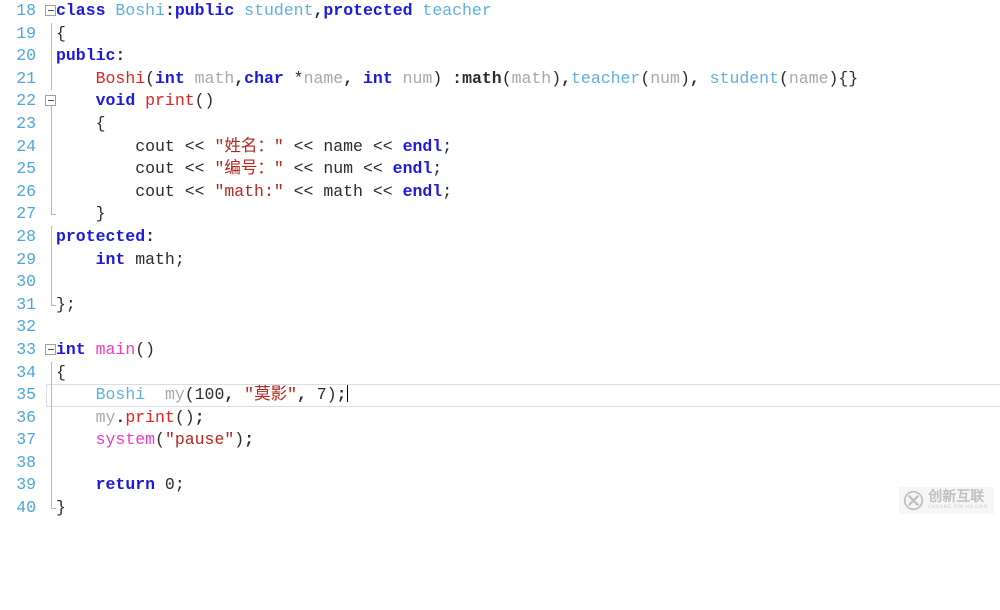 This screenshot has height=610, width=1000. Describe the element at coordinates (26, 146) in the screenshot. I see `line-number: 24` at that location.